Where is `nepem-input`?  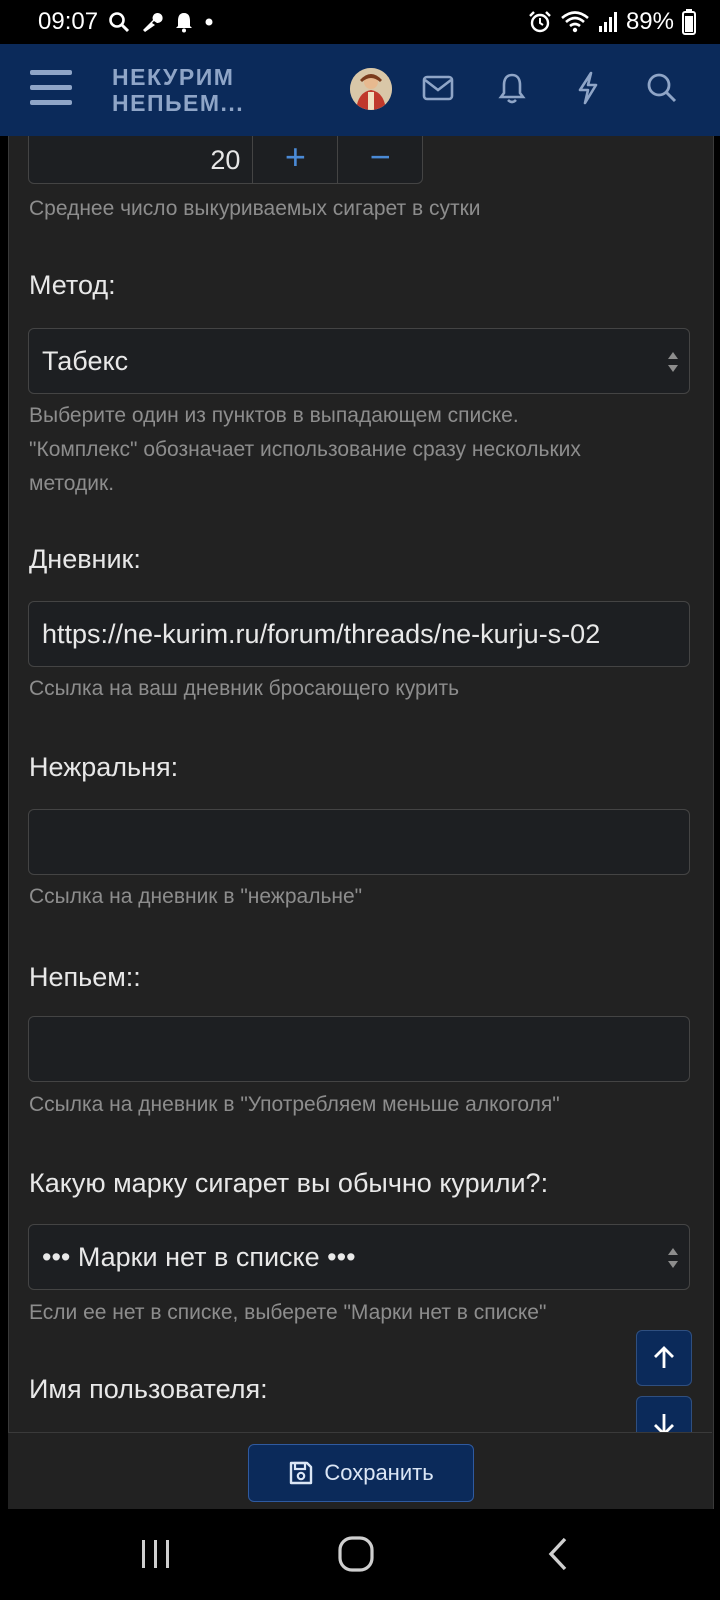 nepem-input is located at coordinates (359, 1049).